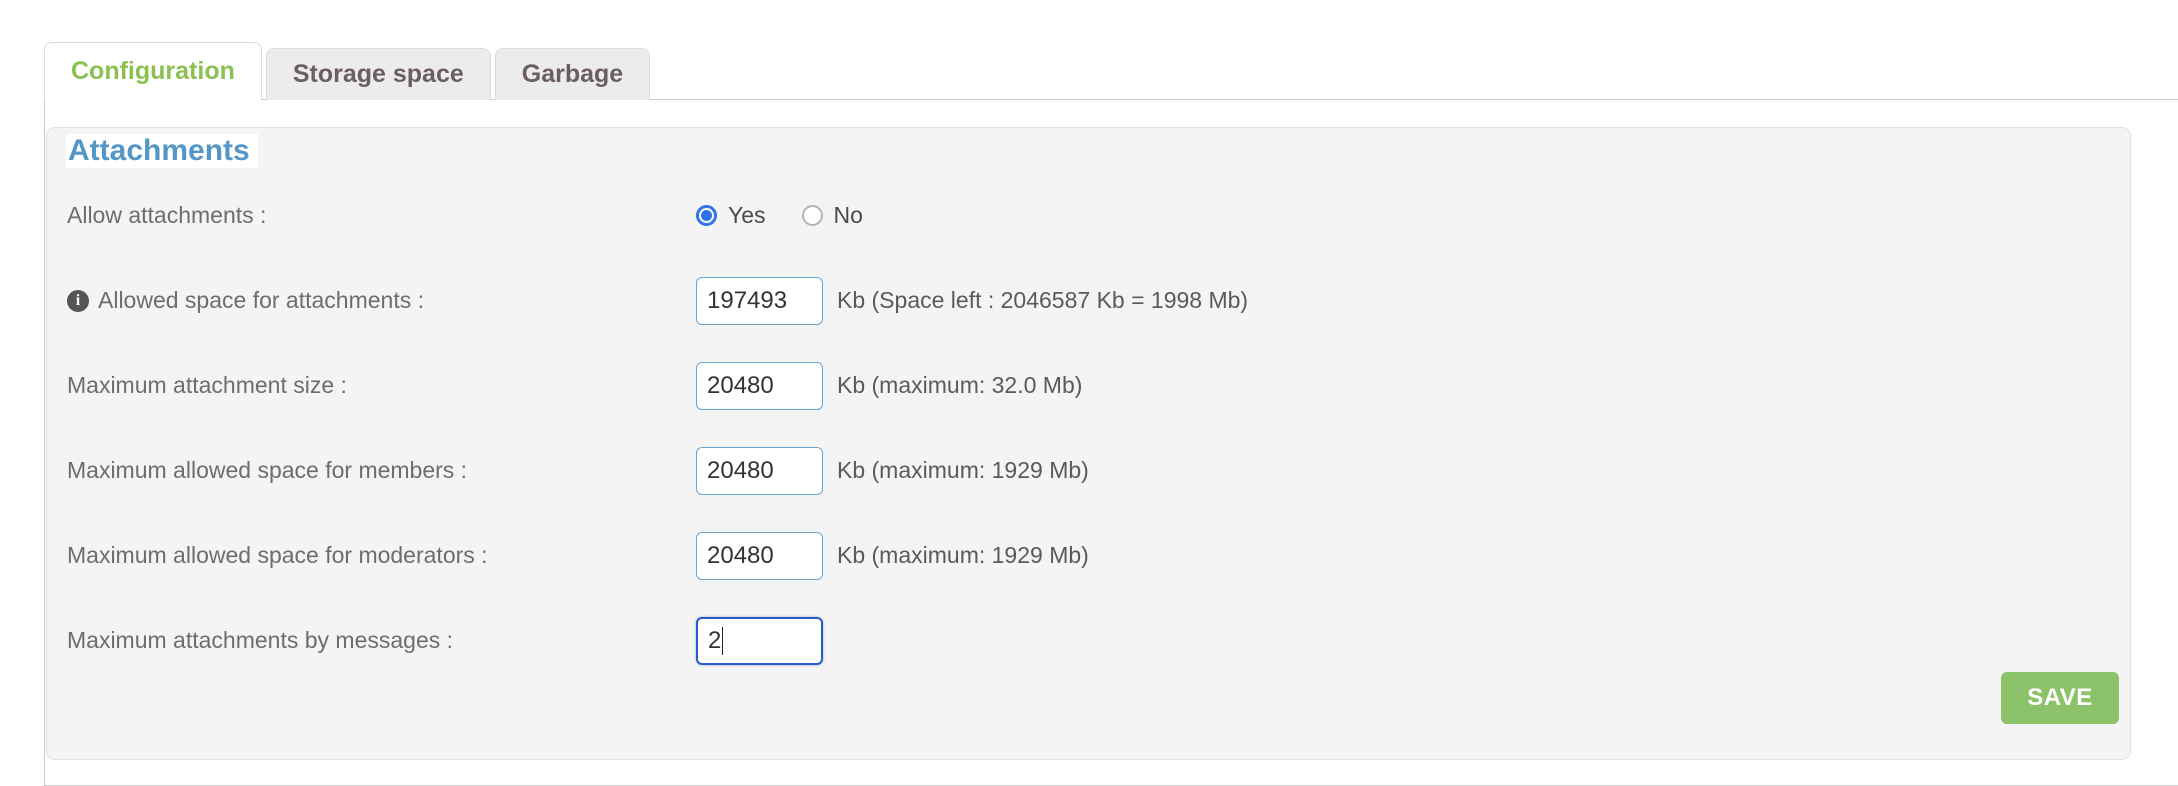 The image size is (2178, 786). I want to click on max-space-members-label: Maximum allowed space for members :, so click(267, 470).